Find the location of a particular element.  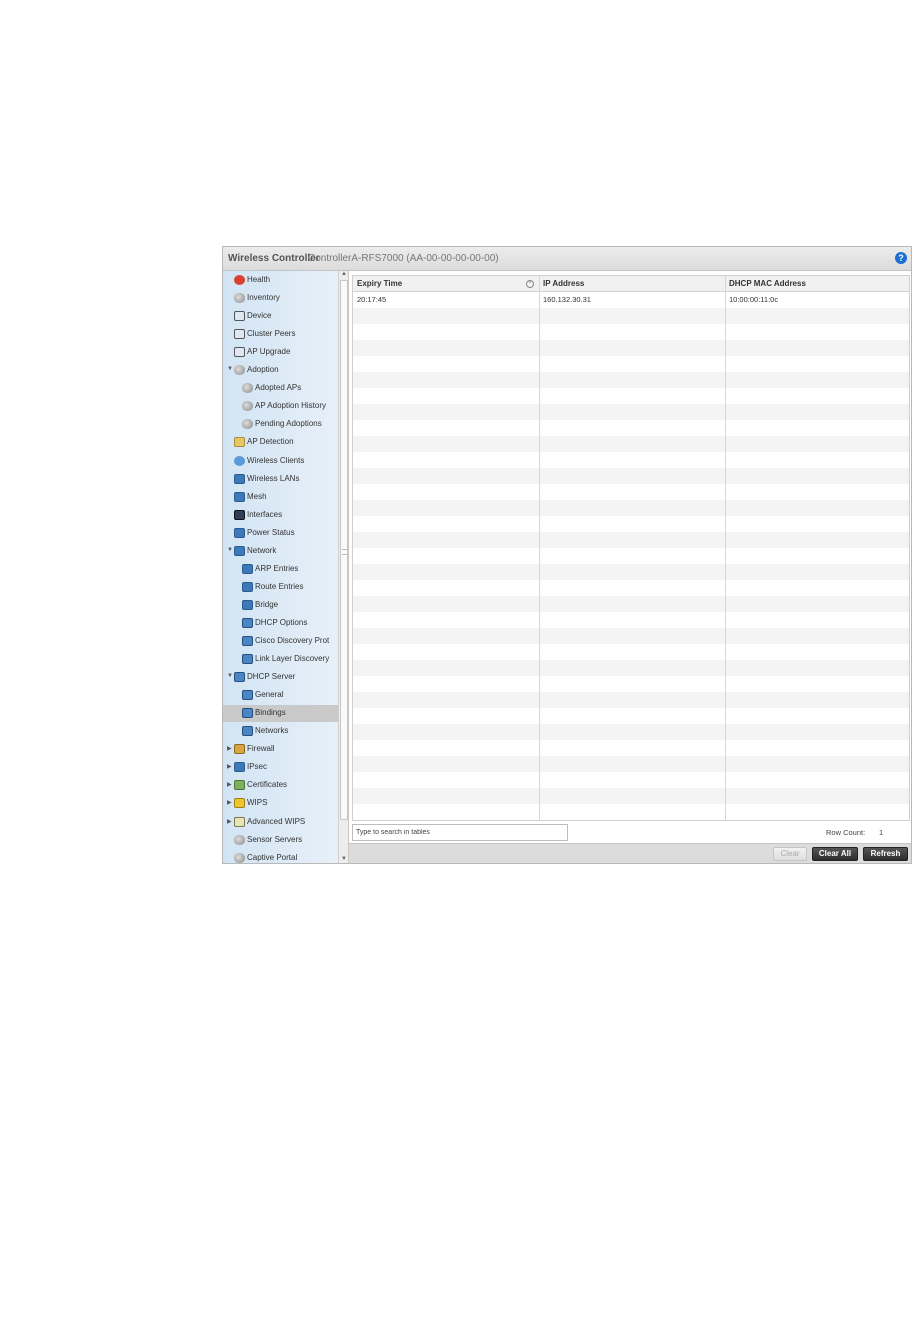

clear-all-button: Clear All is located at coordinates (835, 854).